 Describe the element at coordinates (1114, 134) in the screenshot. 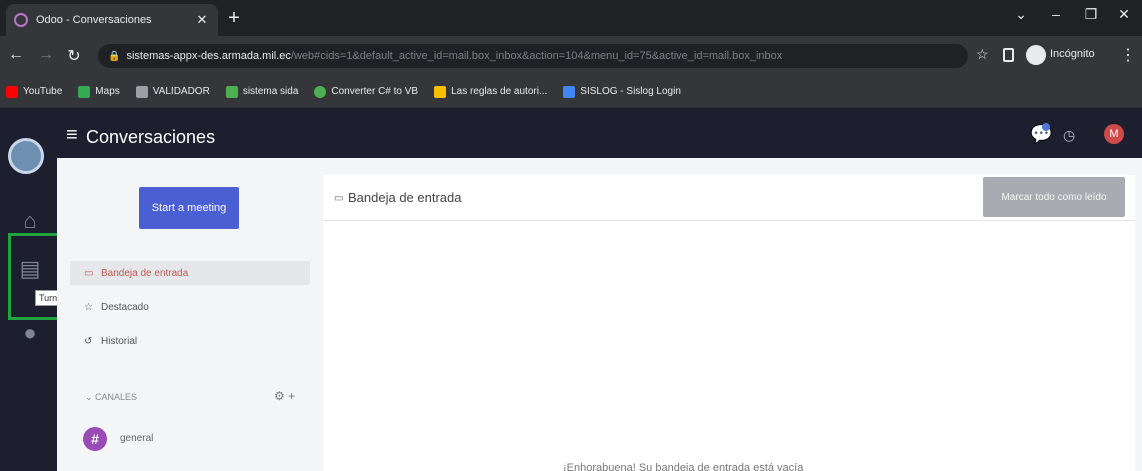

I see `user-avatar: M` at that location.